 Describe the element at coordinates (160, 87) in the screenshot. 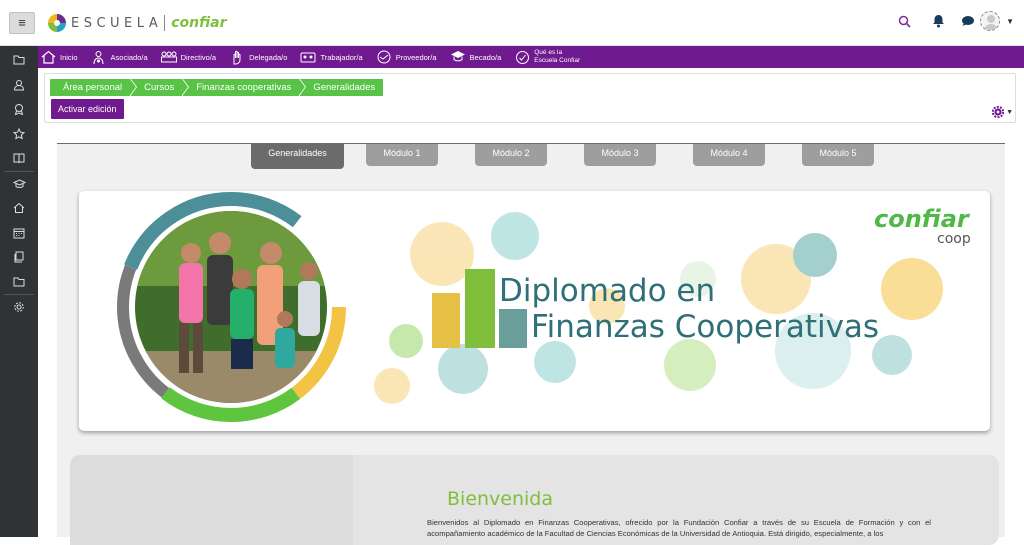

I see `breadcrumb-item: Cursos` at that location.